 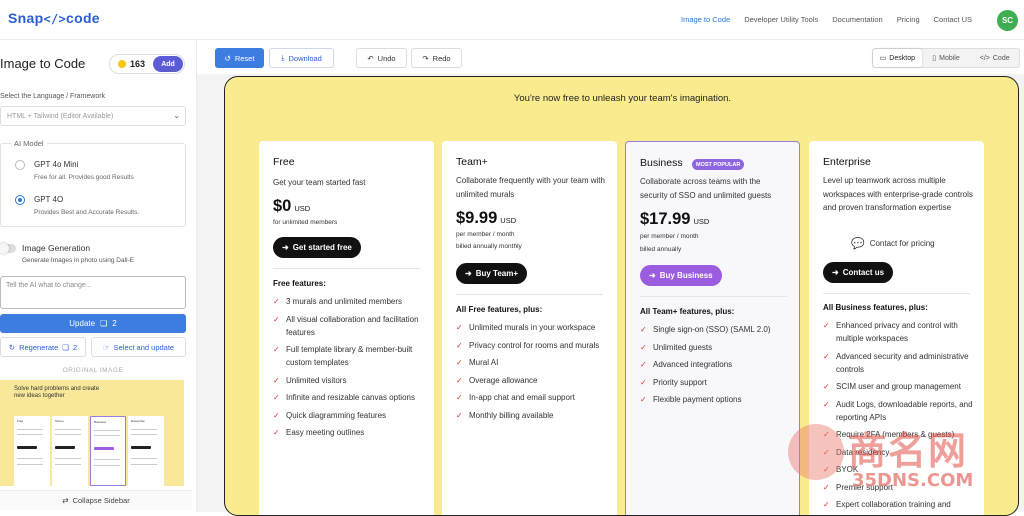 I want to click on thumb-card: Business, so click(x=108, y=451).